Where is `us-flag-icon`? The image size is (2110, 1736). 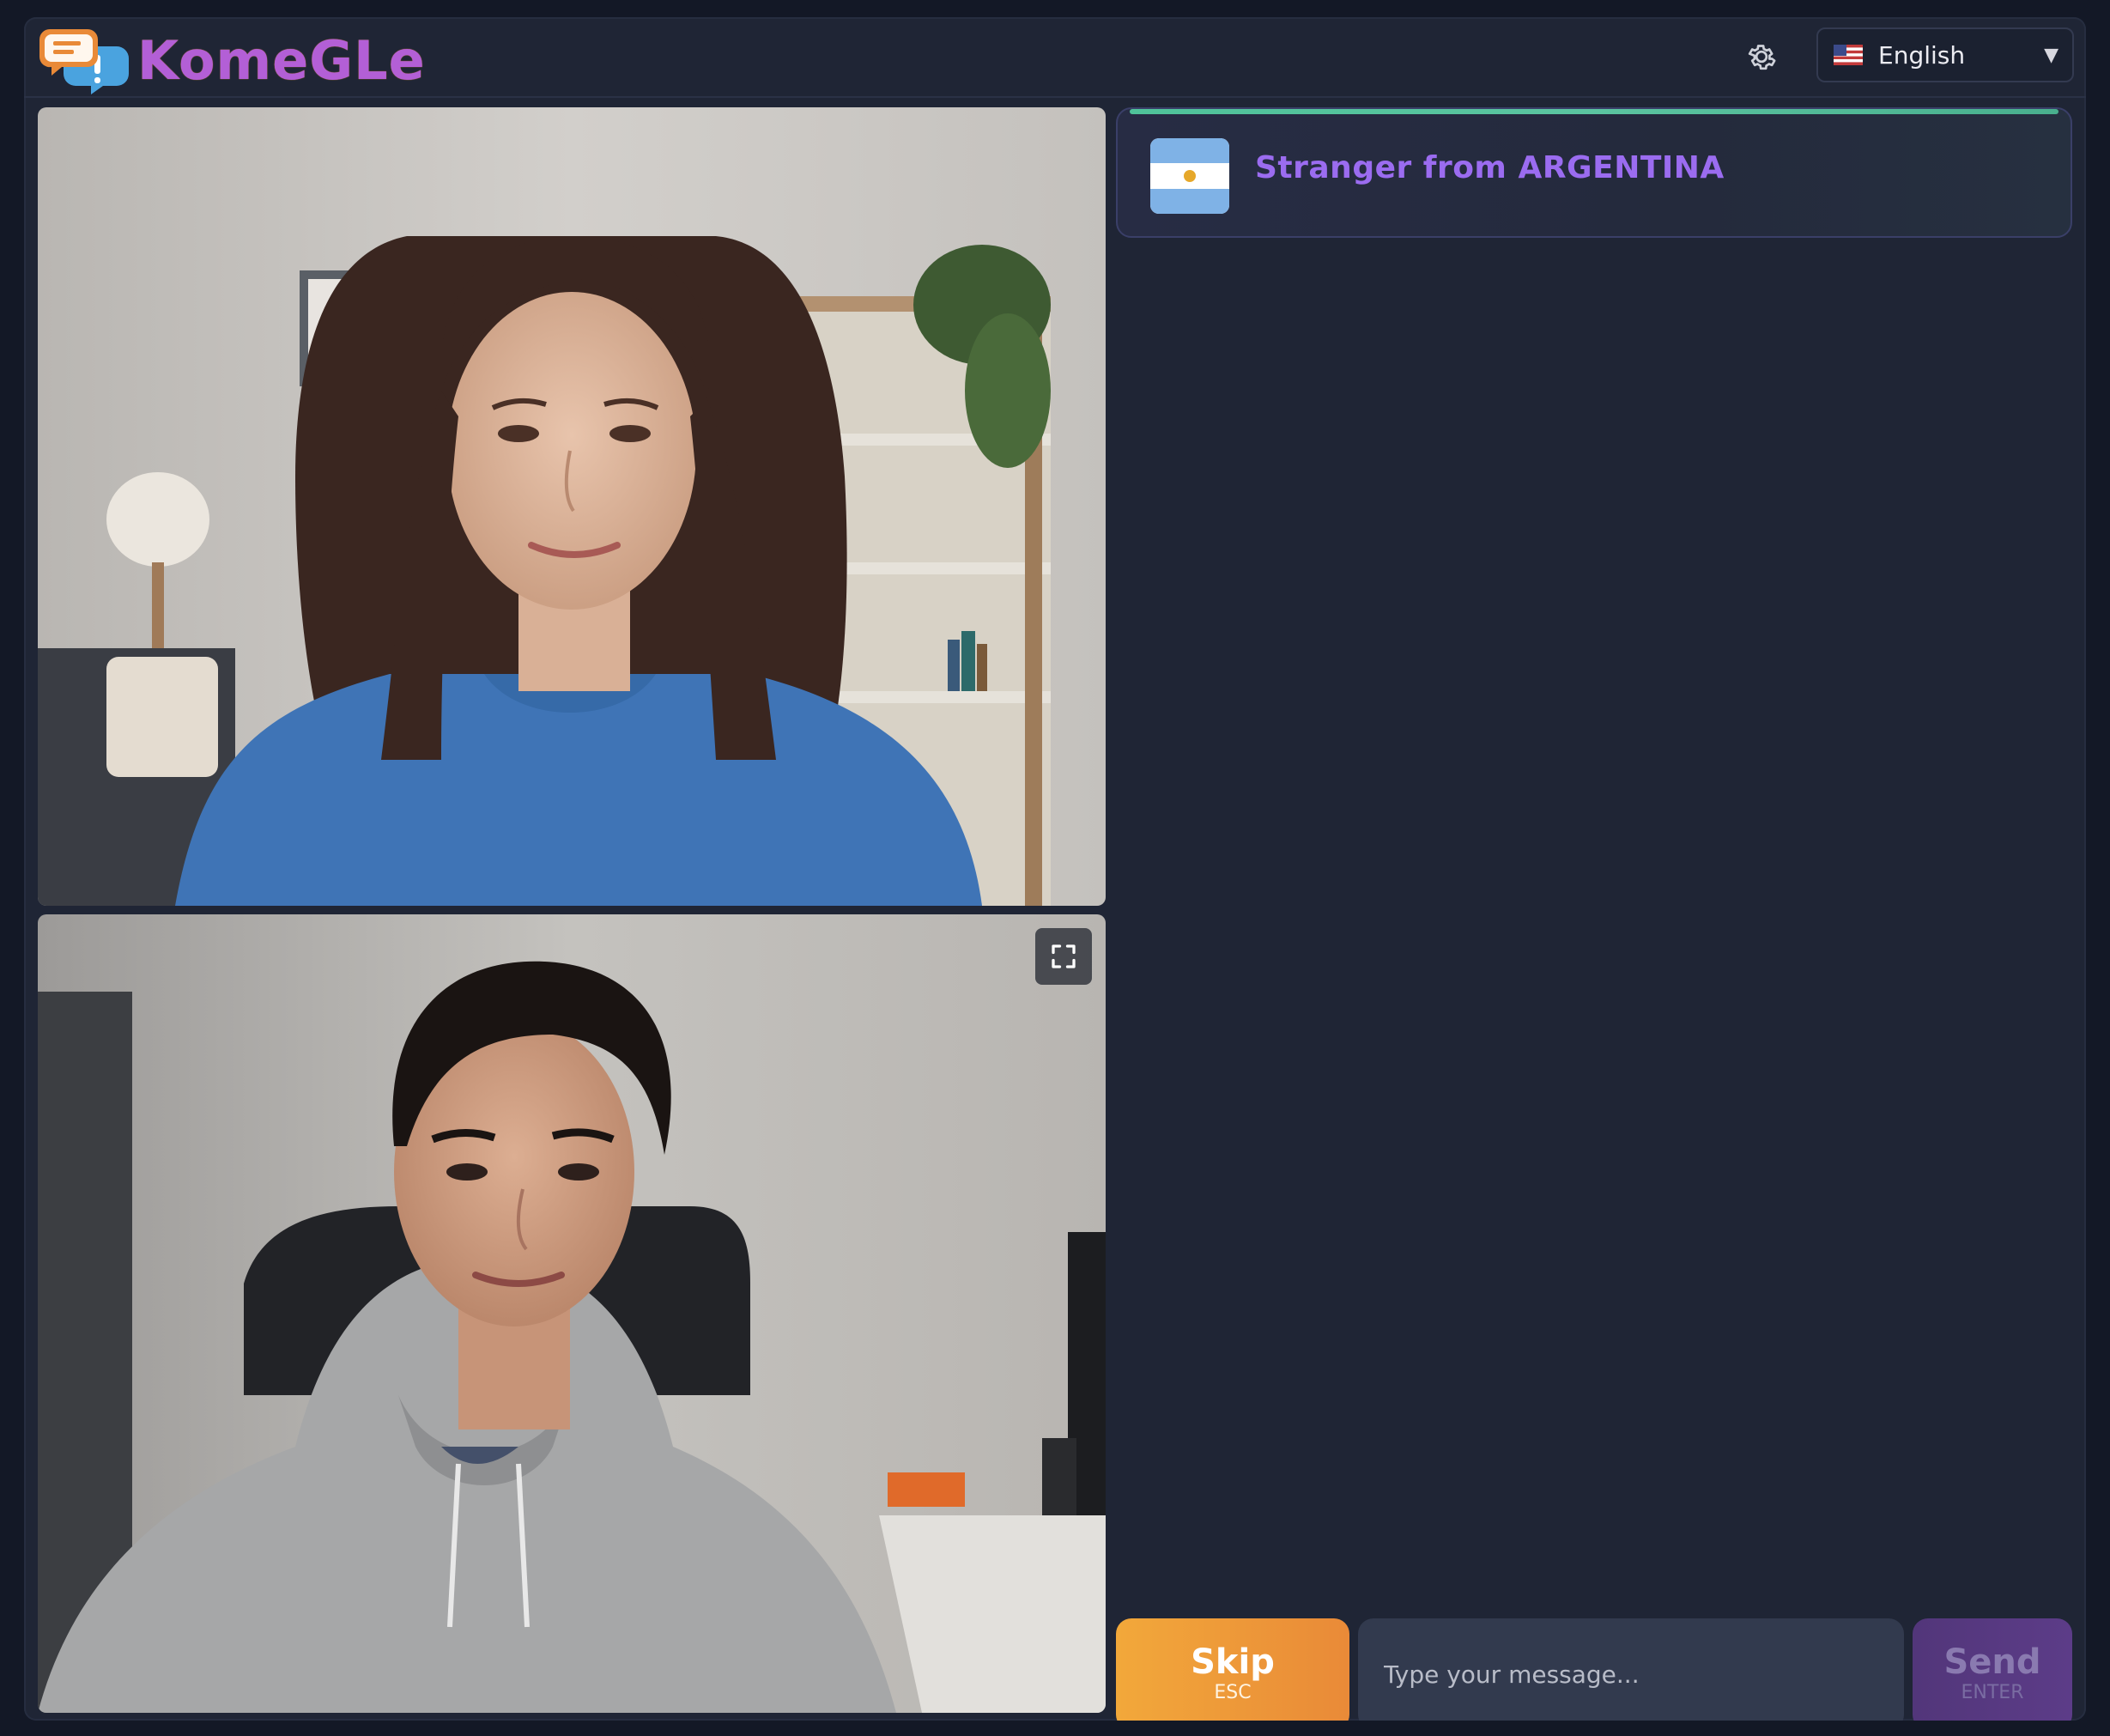
us-flag-icon is located at coordinates (1848, 55).